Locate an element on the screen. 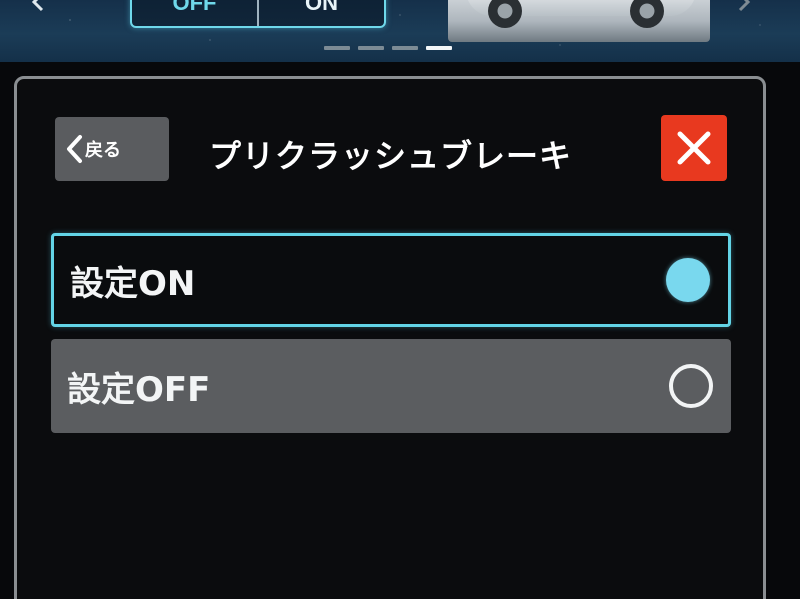 This screenshot has height=599, width=800. toggle-on-option: ON is located at coordinates (321, 13).